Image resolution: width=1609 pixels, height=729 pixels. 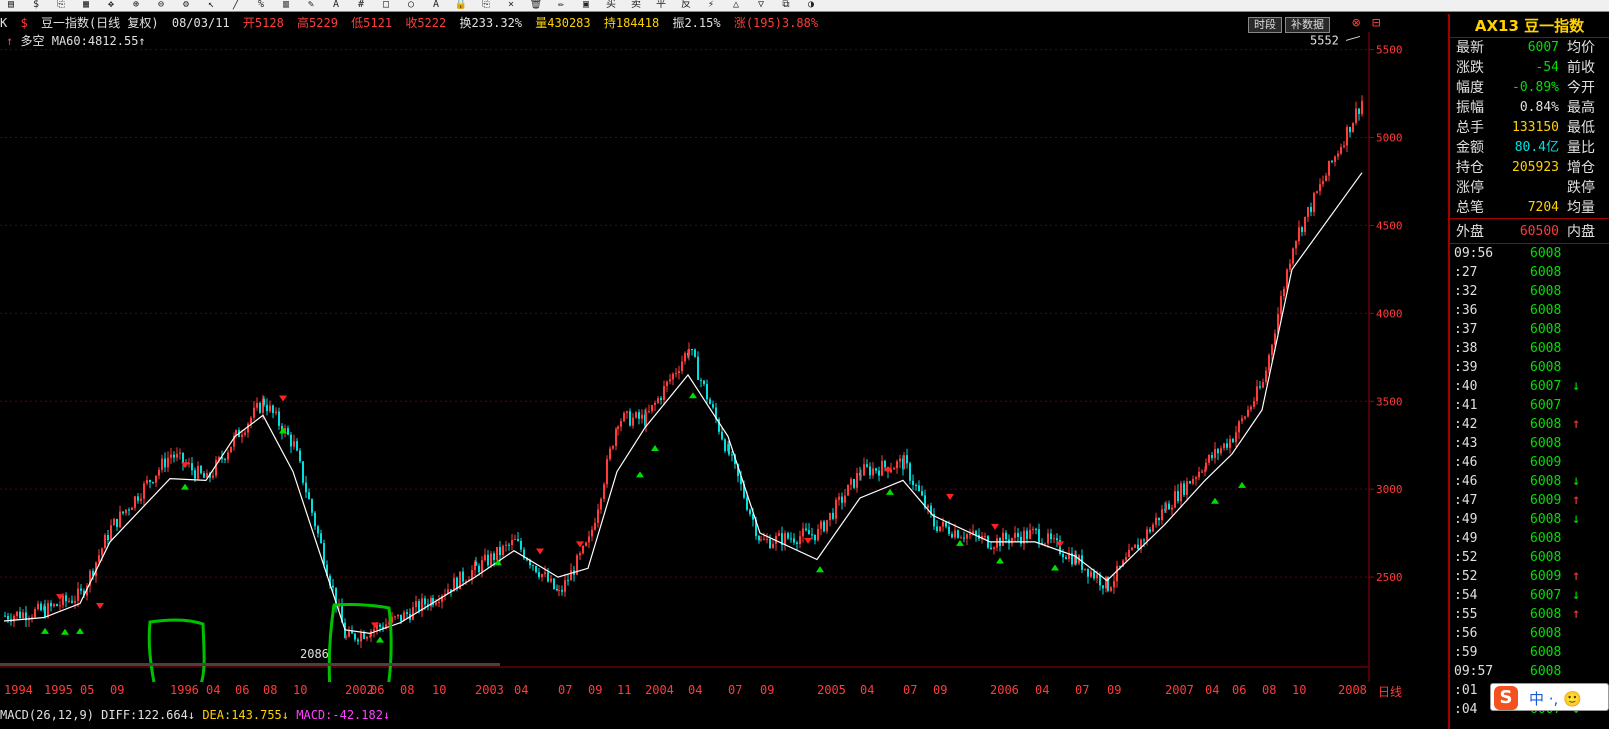 What do you see at coordinates (11, 5) in the screenshot?
I see `file-icon: ▤` at bounding box center [11, 5].